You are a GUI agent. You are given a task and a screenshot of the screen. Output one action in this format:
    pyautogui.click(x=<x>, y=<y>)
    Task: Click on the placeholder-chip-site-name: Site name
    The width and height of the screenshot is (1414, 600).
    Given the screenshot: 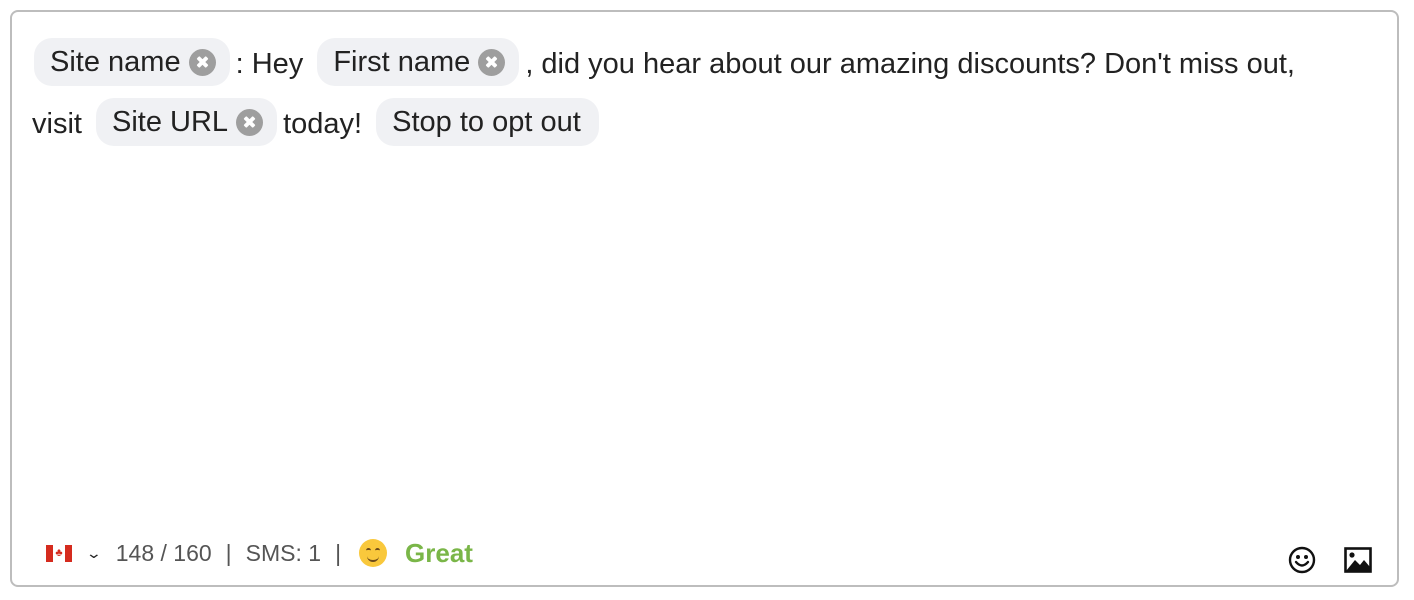 What is the action you would take?
    pyautogui.click(x=132, y=62)
    